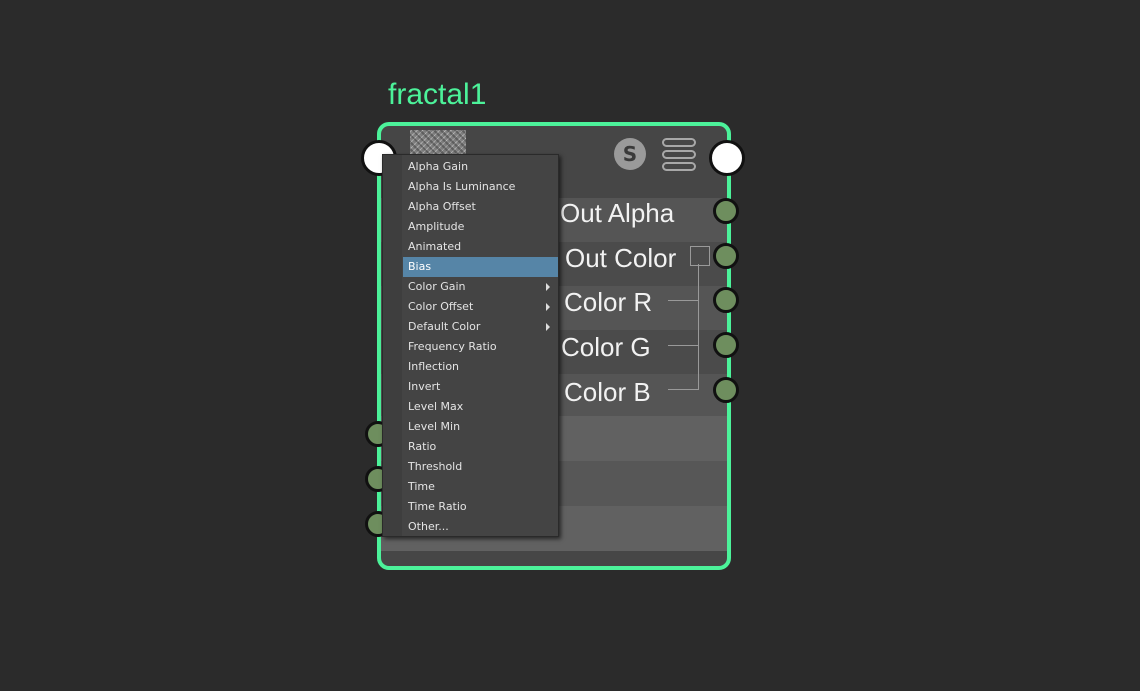  Describe the element at coordinates (607, 392) in the screenshot. I see `attr-label-color-b: Color B` at that location.